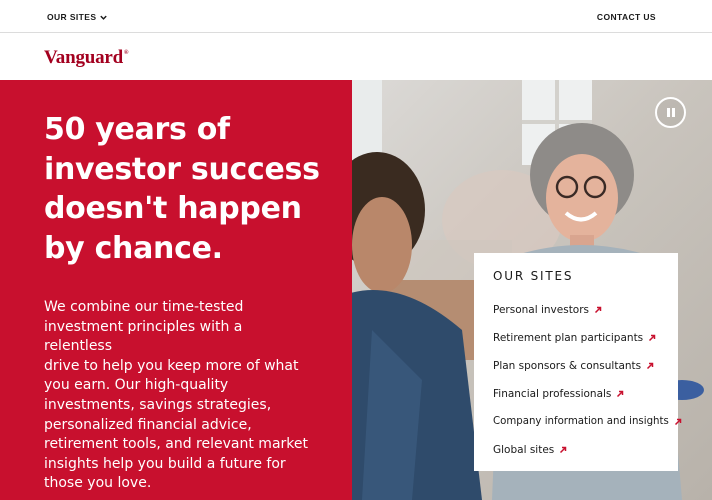 Image resolution: width=712 pixels, height=500 pixels. Describe the element at coordinates (136, 385) in the screenshot. I see `hero-body-line: you earn. Our high-quality` at that location.